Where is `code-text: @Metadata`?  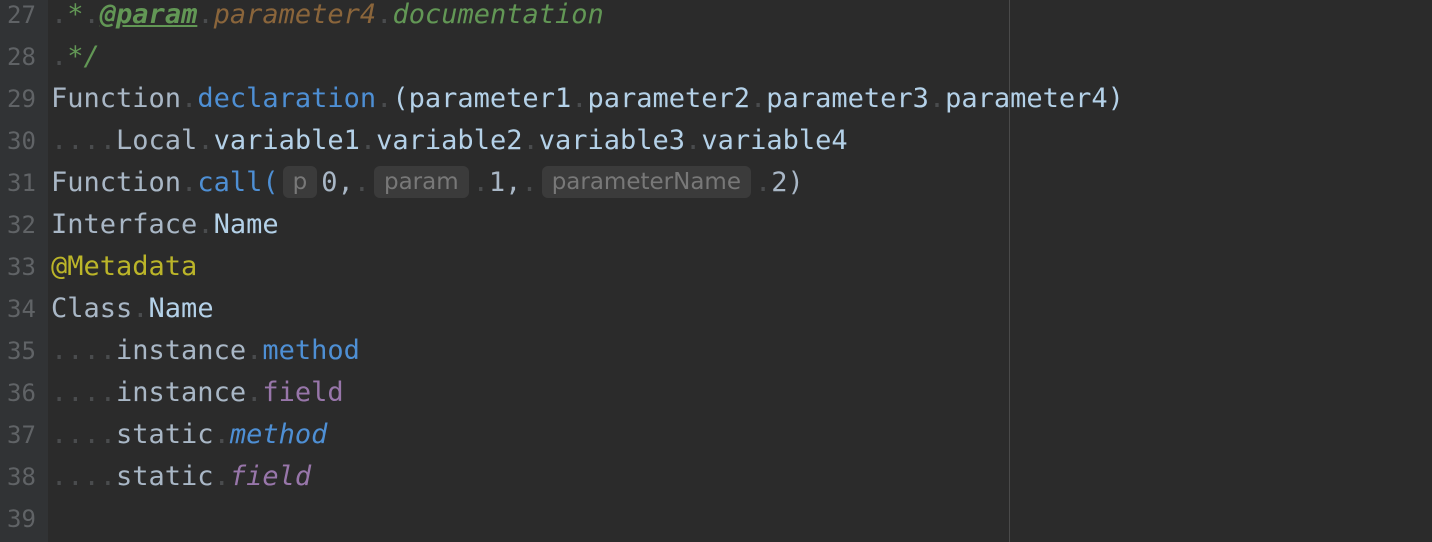 code-text: @Metadata is located at coordinates (124, 267).